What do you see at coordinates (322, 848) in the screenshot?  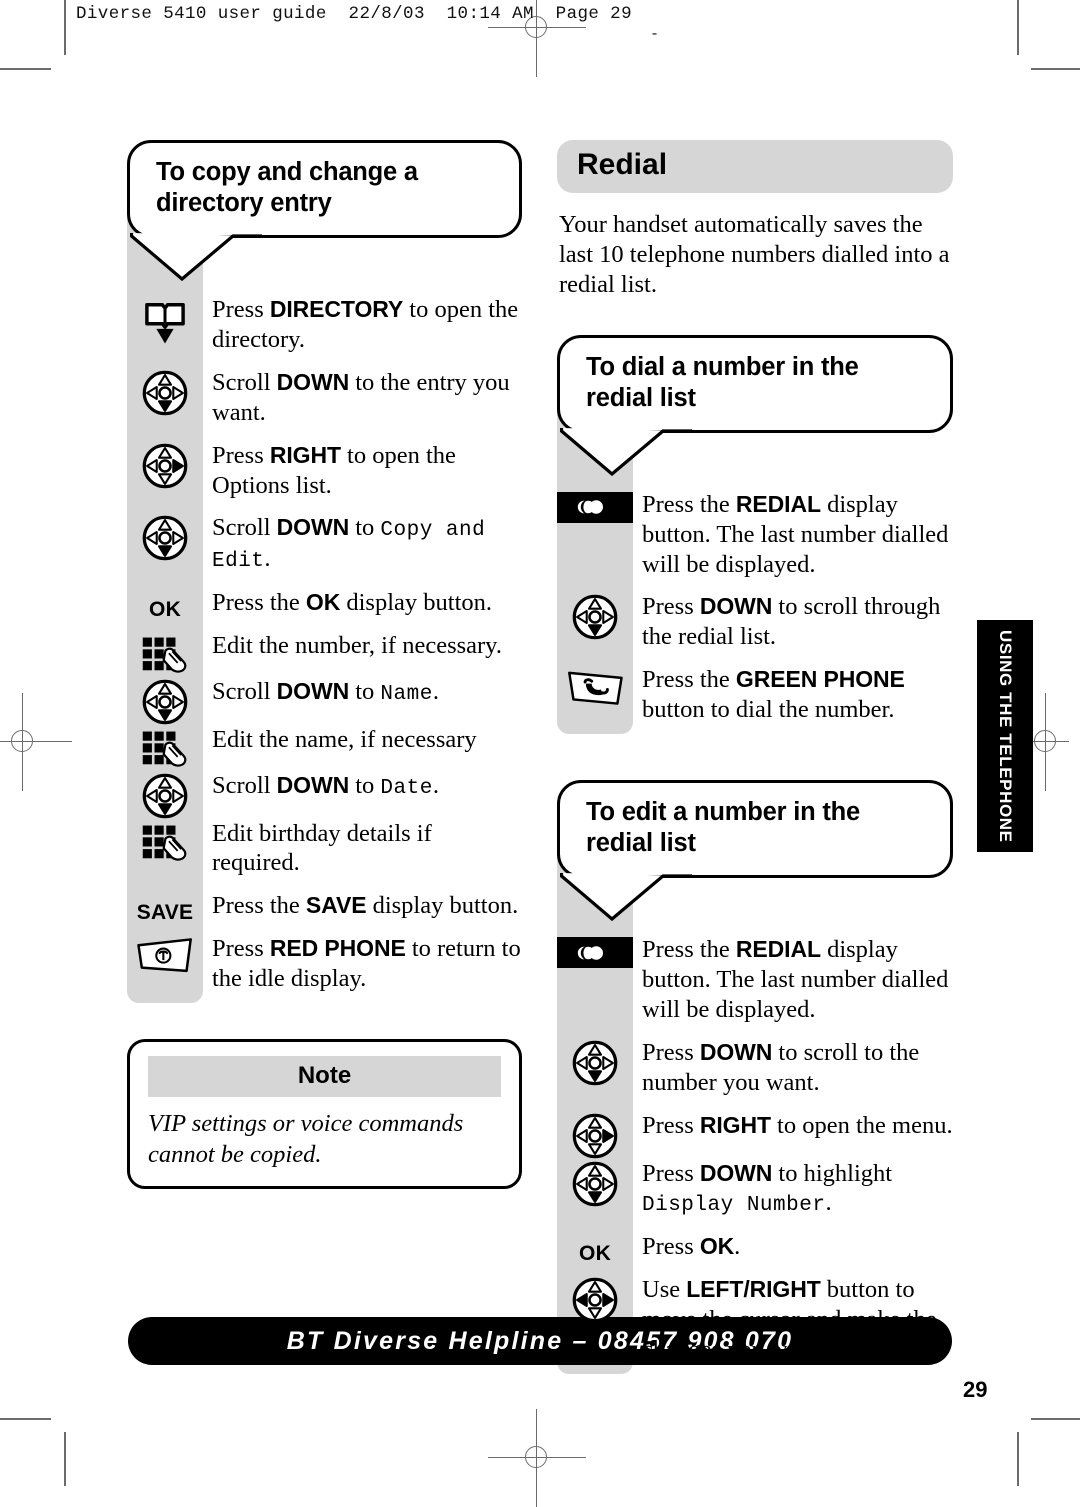 I see `step-text: Edit birthday details if required.` at bounding box center [322, 848].